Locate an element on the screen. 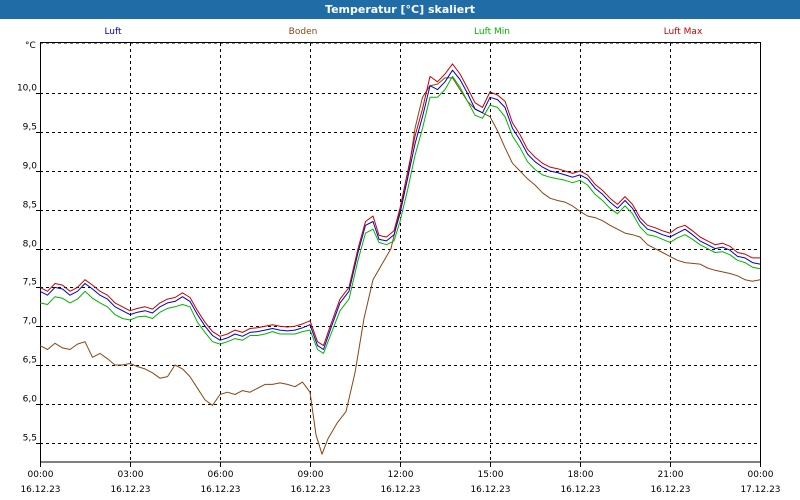 This screenshot has width=800, height=500. x-tick-time-label: 03:00 is located at coordinates (131, 475).